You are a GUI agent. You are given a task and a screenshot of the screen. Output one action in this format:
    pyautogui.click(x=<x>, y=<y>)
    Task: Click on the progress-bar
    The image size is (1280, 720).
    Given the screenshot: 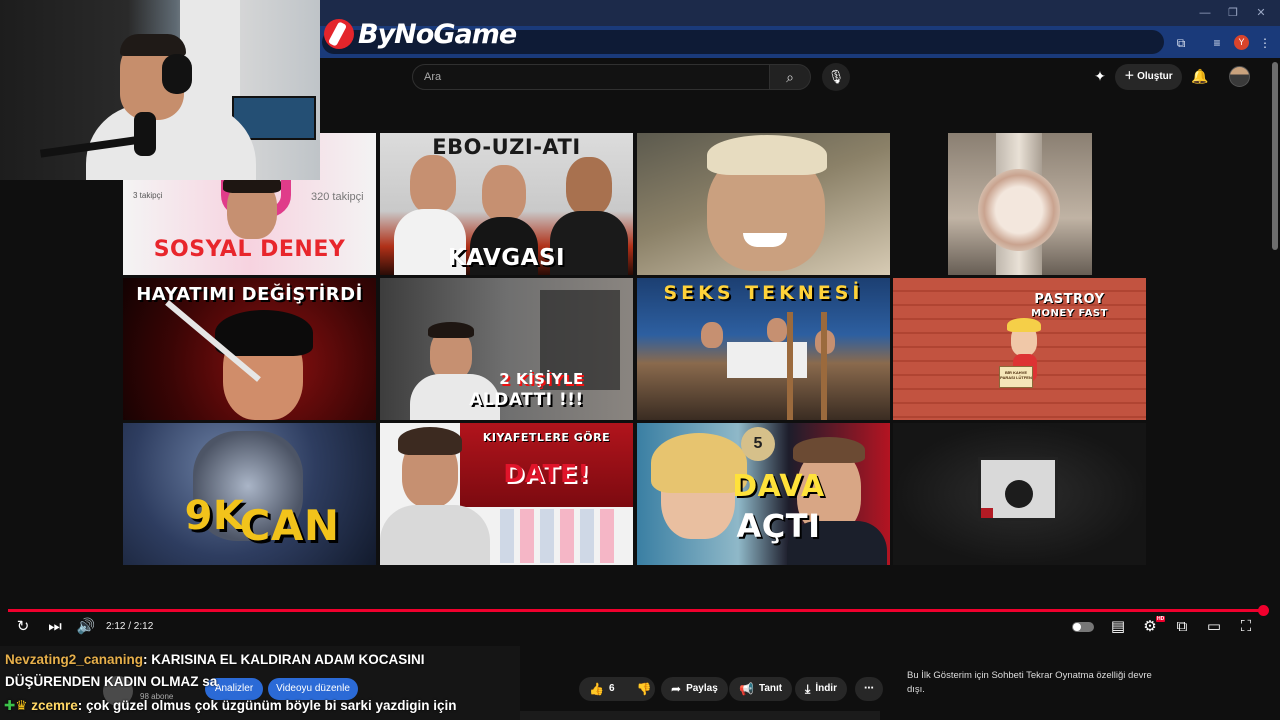 What is the action you would take?
    pyautogui.click(x=636, y=610)
    